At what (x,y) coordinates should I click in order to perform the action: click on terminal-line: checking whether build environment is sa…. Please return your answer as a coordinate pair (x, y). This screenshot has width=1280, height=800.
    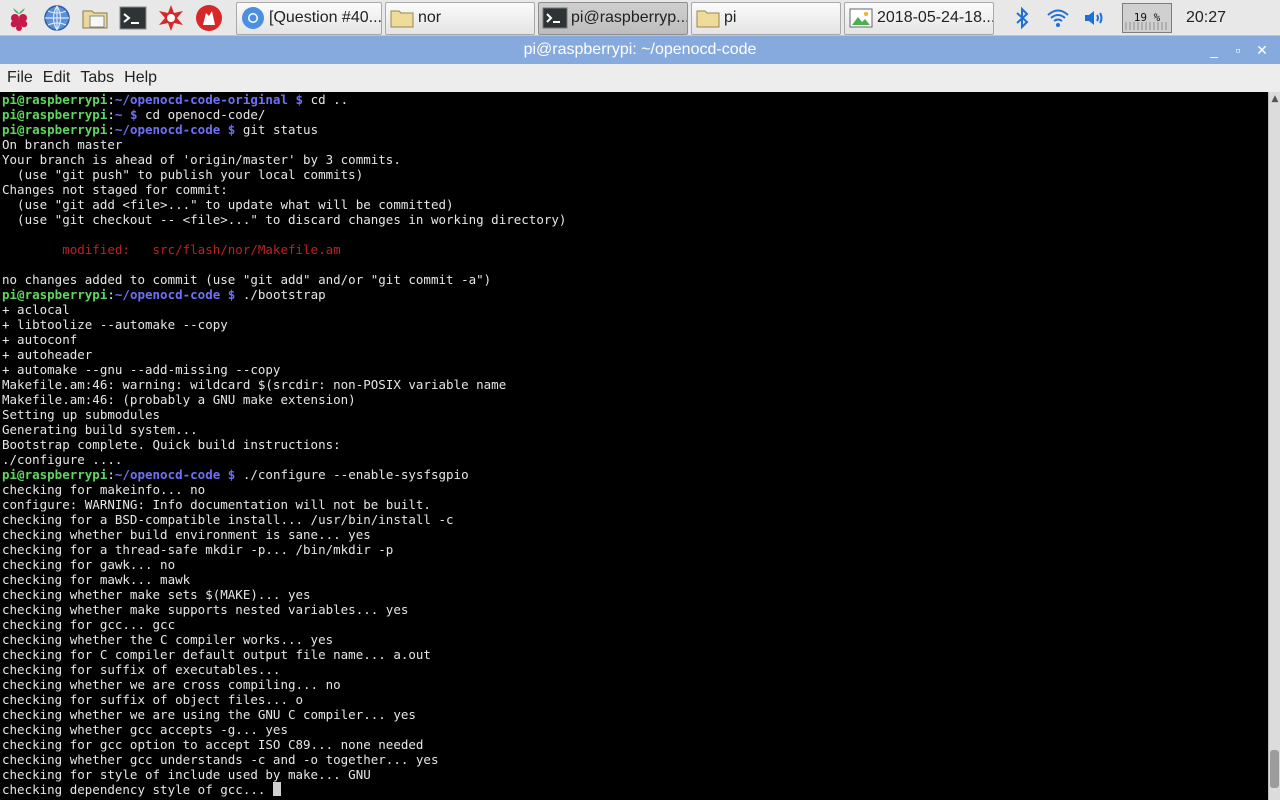
    Looking at the image, I should click on (284, 534).